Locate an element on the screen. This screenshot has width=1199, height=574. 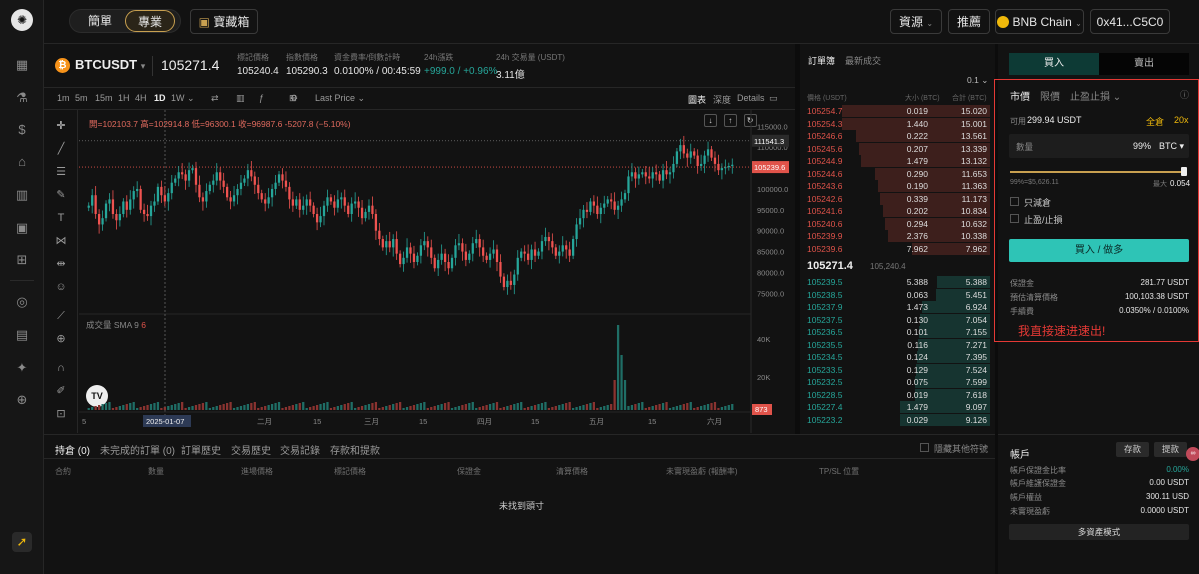
symbol-selector: BTCUSDT ▾ is located at coordinates (110, 64).